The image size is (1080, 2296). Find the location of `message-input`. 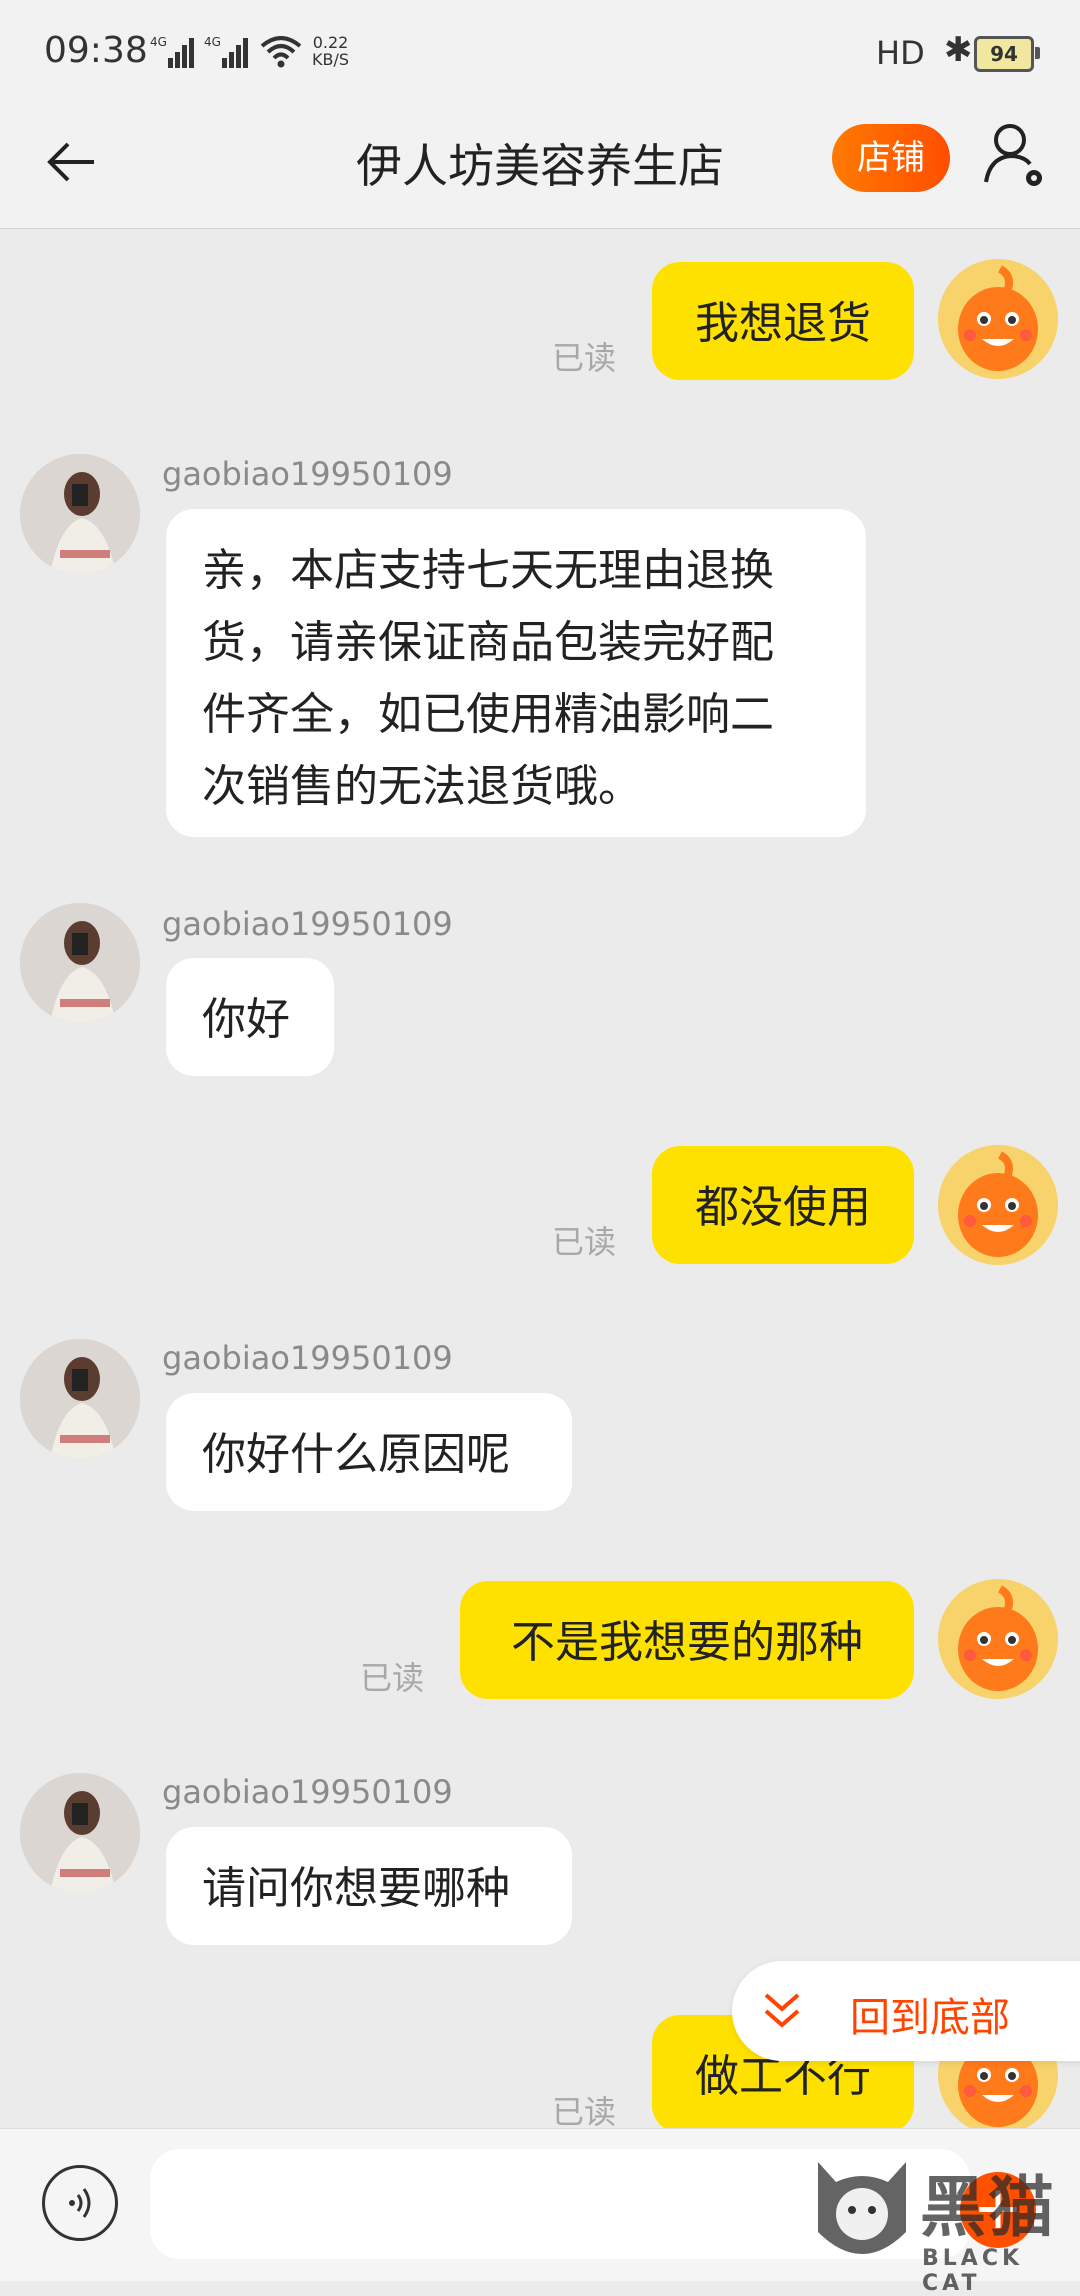

message-input is located at coordinates (560, 2204).